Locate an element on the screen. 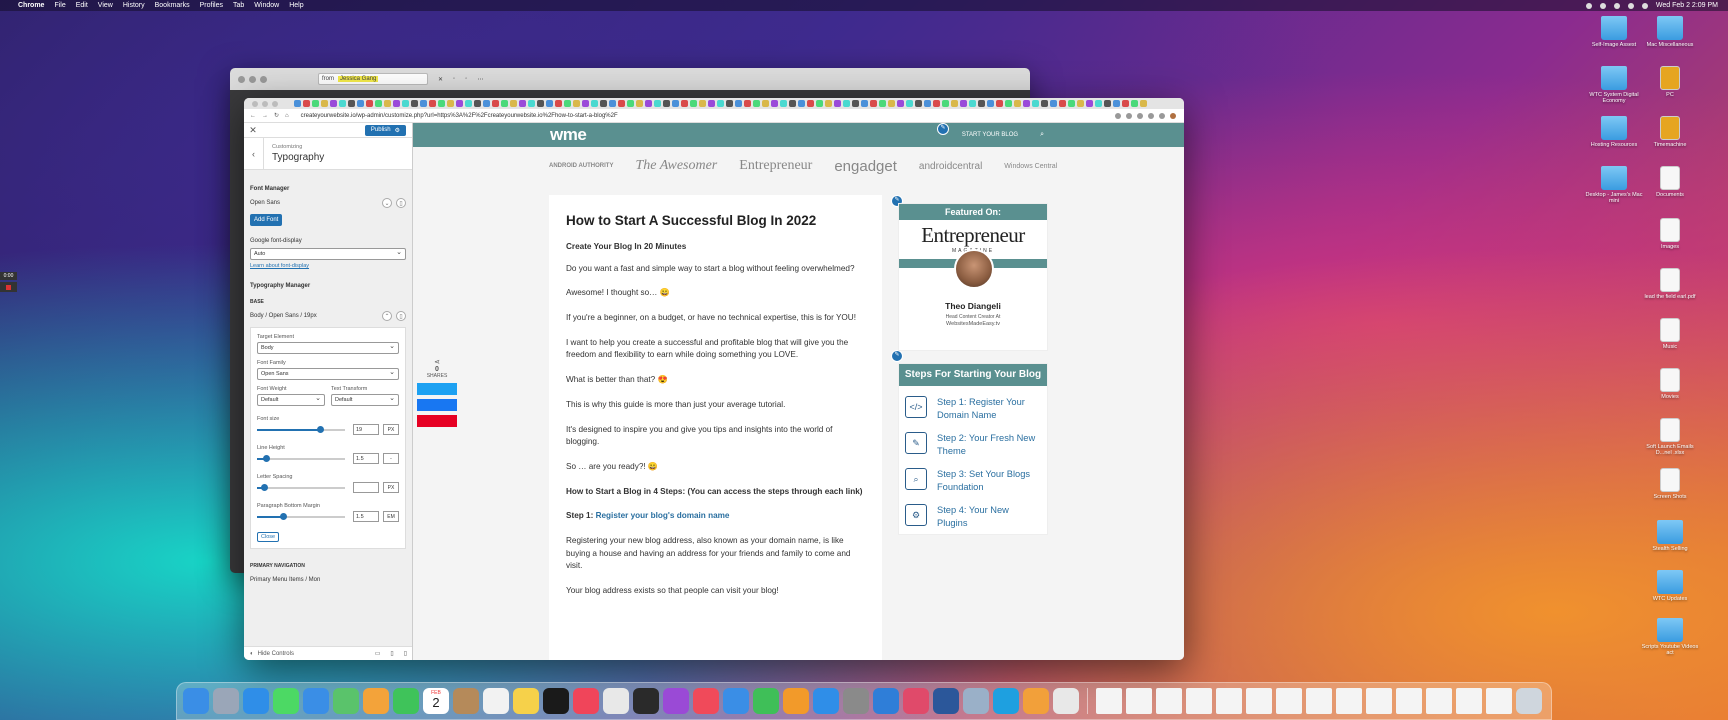  trash-icon is located at coordinates (1529, 701).